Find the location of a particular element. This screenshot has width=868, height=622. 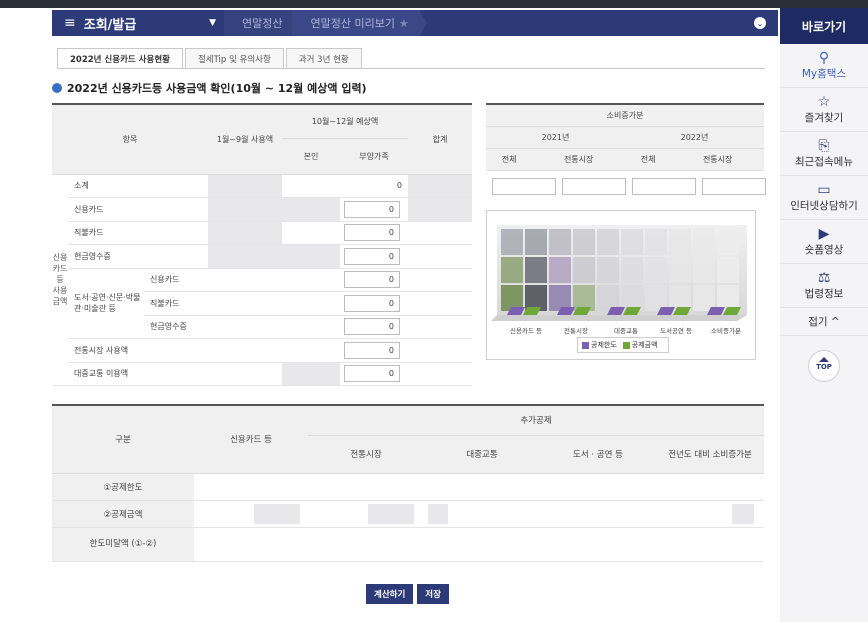

chart-x-labels: 신용카드 등 전통시장 대중교통 도서공연 등 소비증가분 is located at coordinates (625, 330).